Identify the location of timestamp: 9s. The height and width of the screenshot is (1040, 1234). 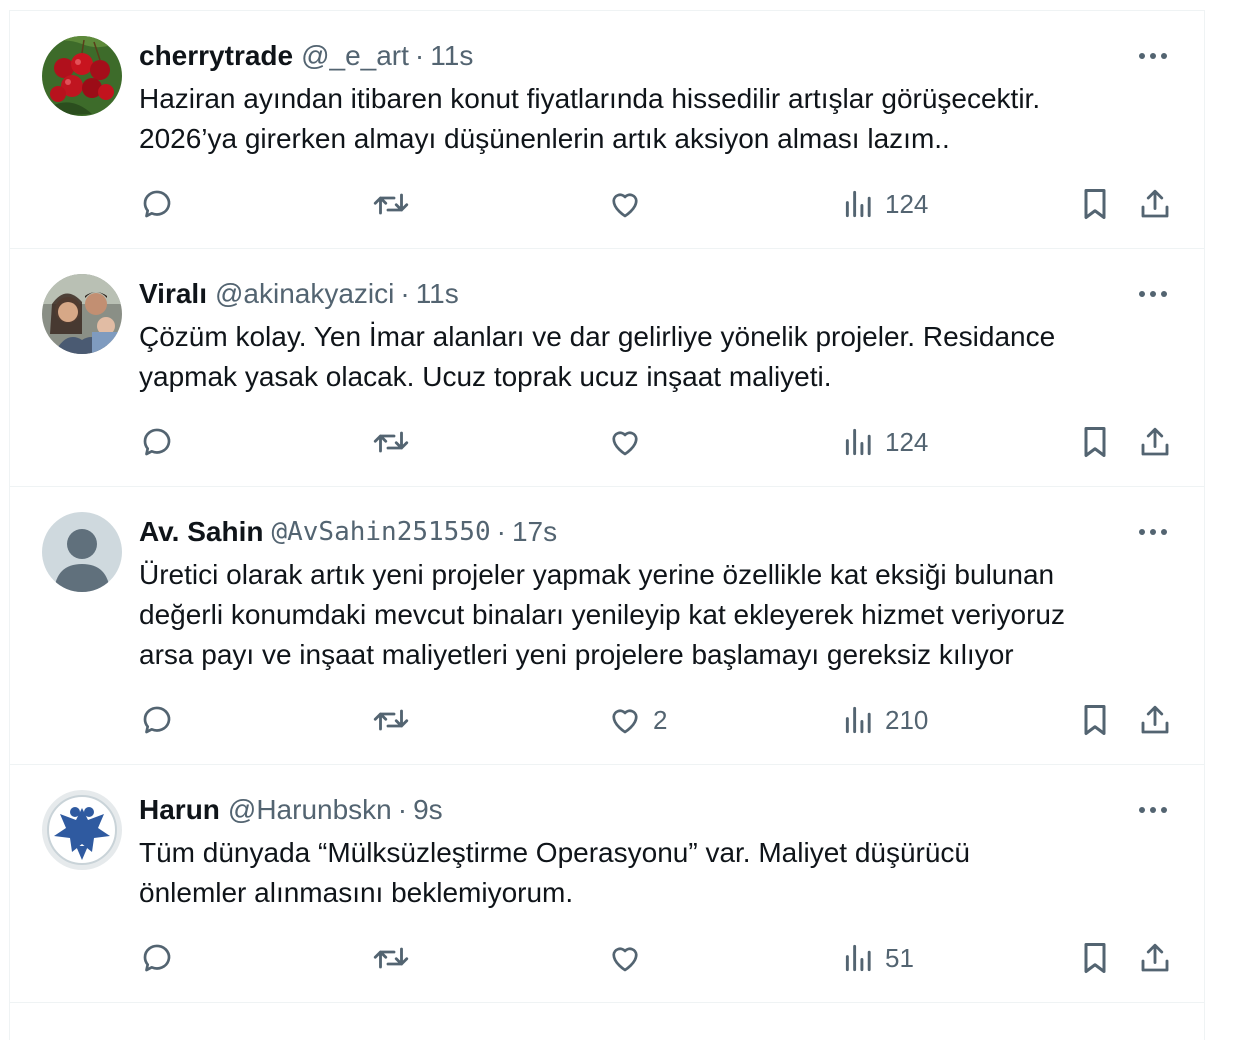
(428, 810).